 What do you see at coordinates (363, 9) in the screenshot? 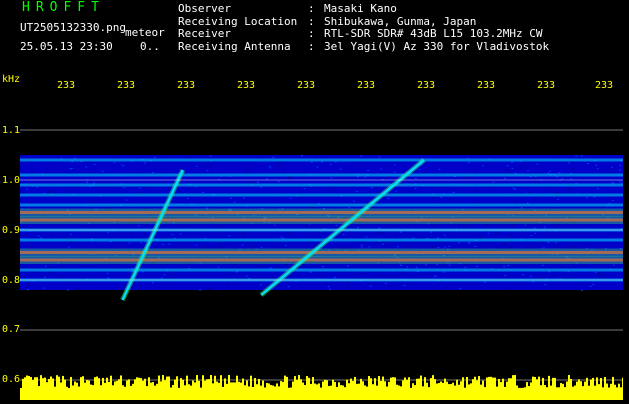
I see `info-observer: Observer : Masaki Kano` at bounding box center [363, 9].